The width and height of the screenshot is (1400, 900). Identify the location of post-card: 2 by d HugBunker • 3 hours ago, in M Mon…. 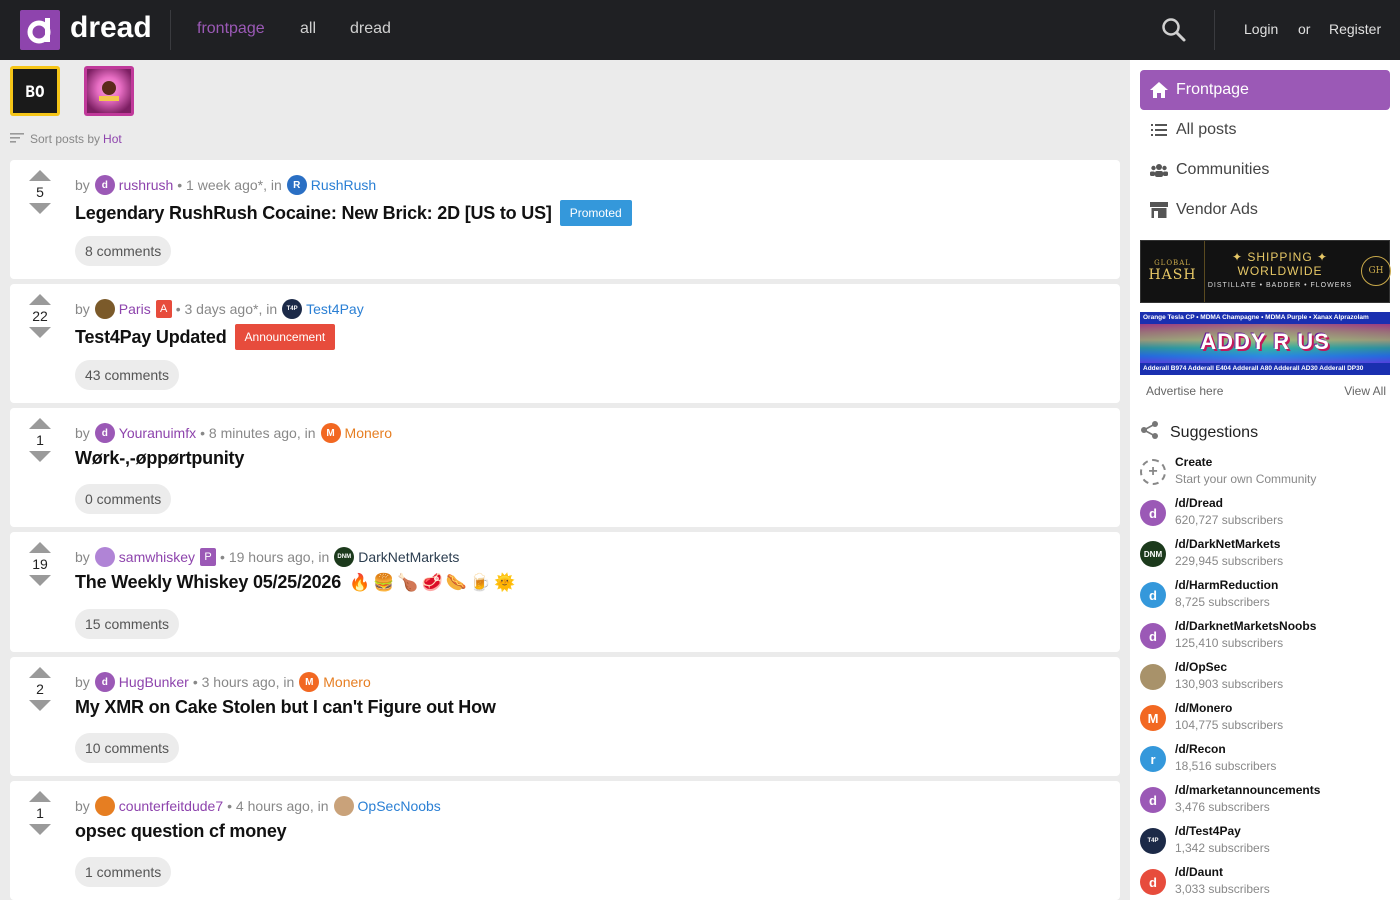
(565, 716).